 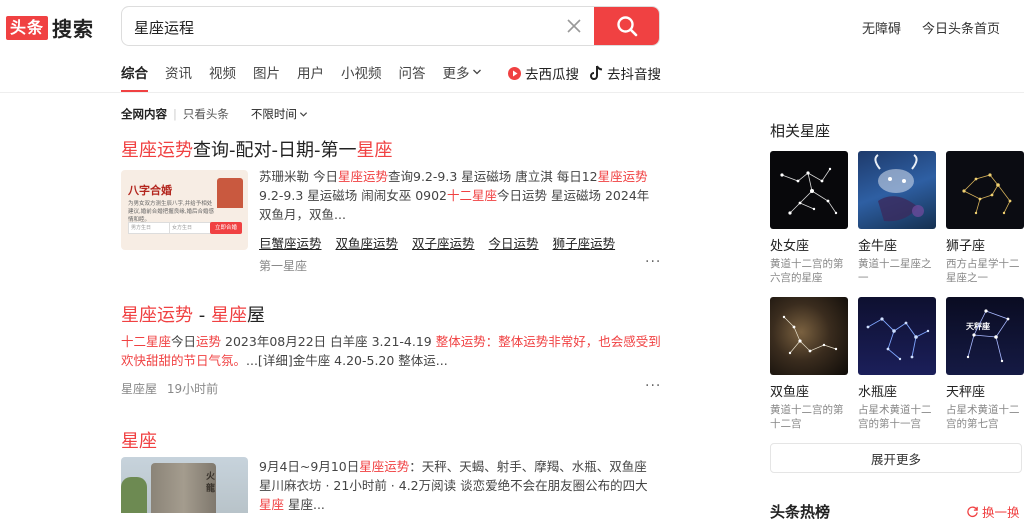 I want to click on search-icon, so click(x=627, y=26).